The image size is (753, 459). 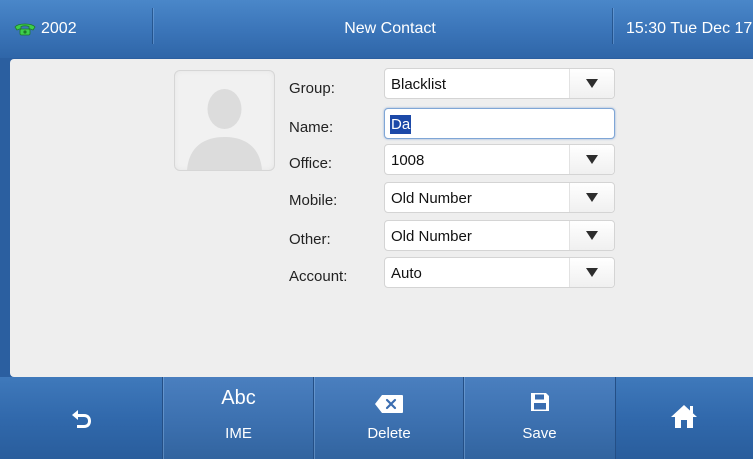 I want to click on mobile-dropdown: Old Number, so click(x=499, y=197).